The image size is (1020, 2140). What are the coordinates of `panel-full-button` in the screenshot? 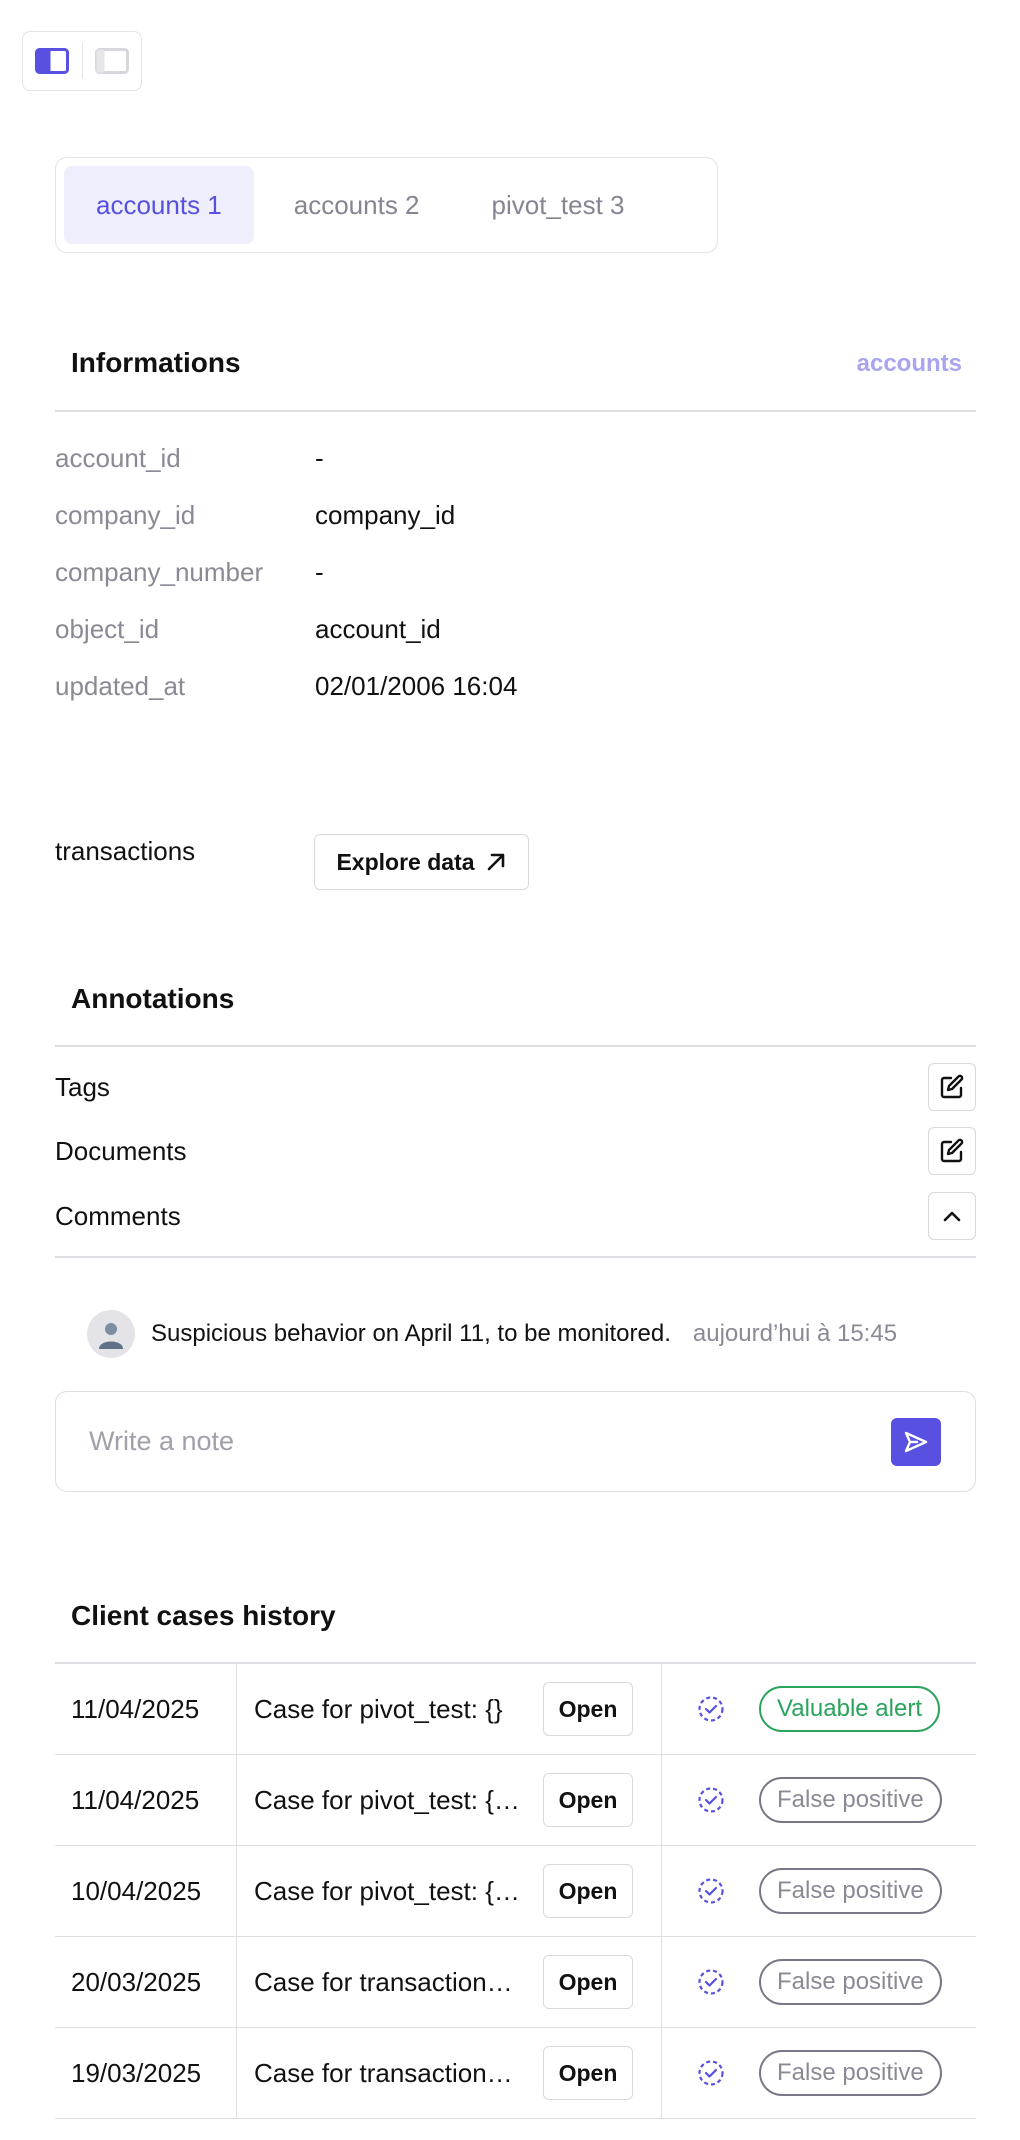 It's located at (111, 61).